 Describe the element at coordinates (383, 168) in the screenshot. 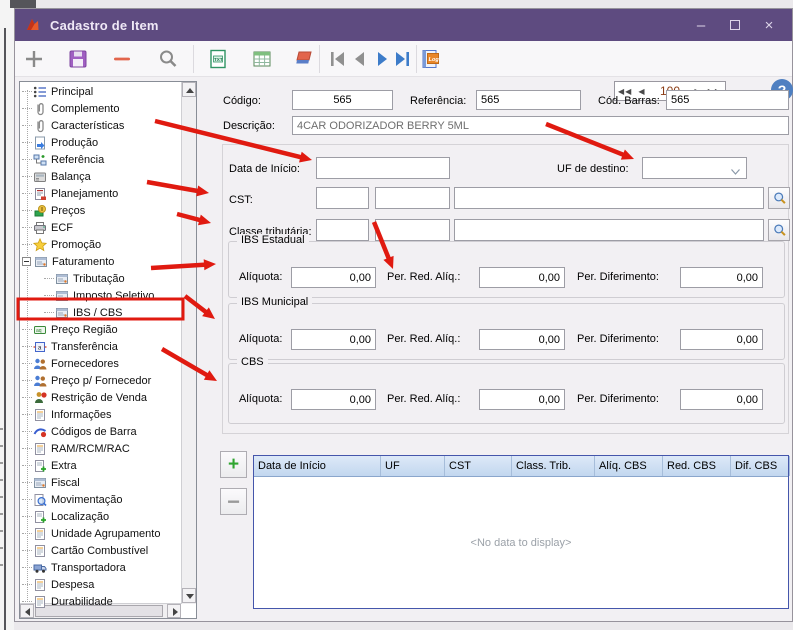

I see `data-inicio-field` at that location.